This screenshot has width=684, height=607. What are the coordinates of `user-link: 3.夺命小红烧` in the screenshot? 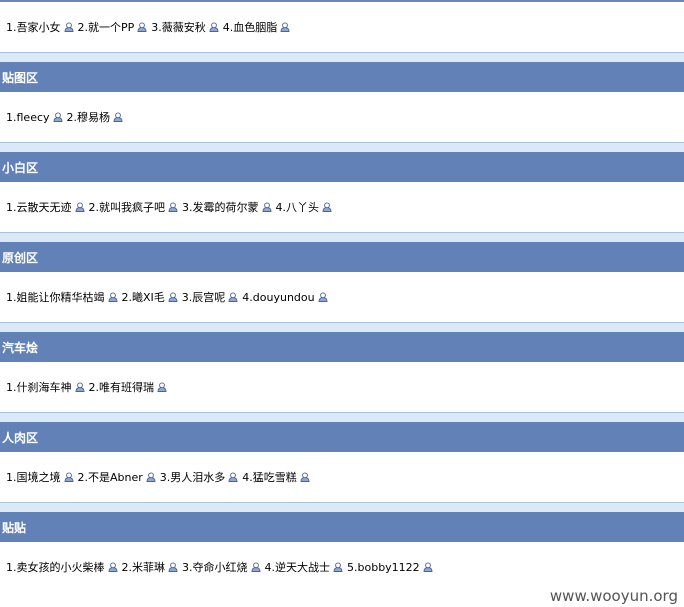 It's located at (215, 567).